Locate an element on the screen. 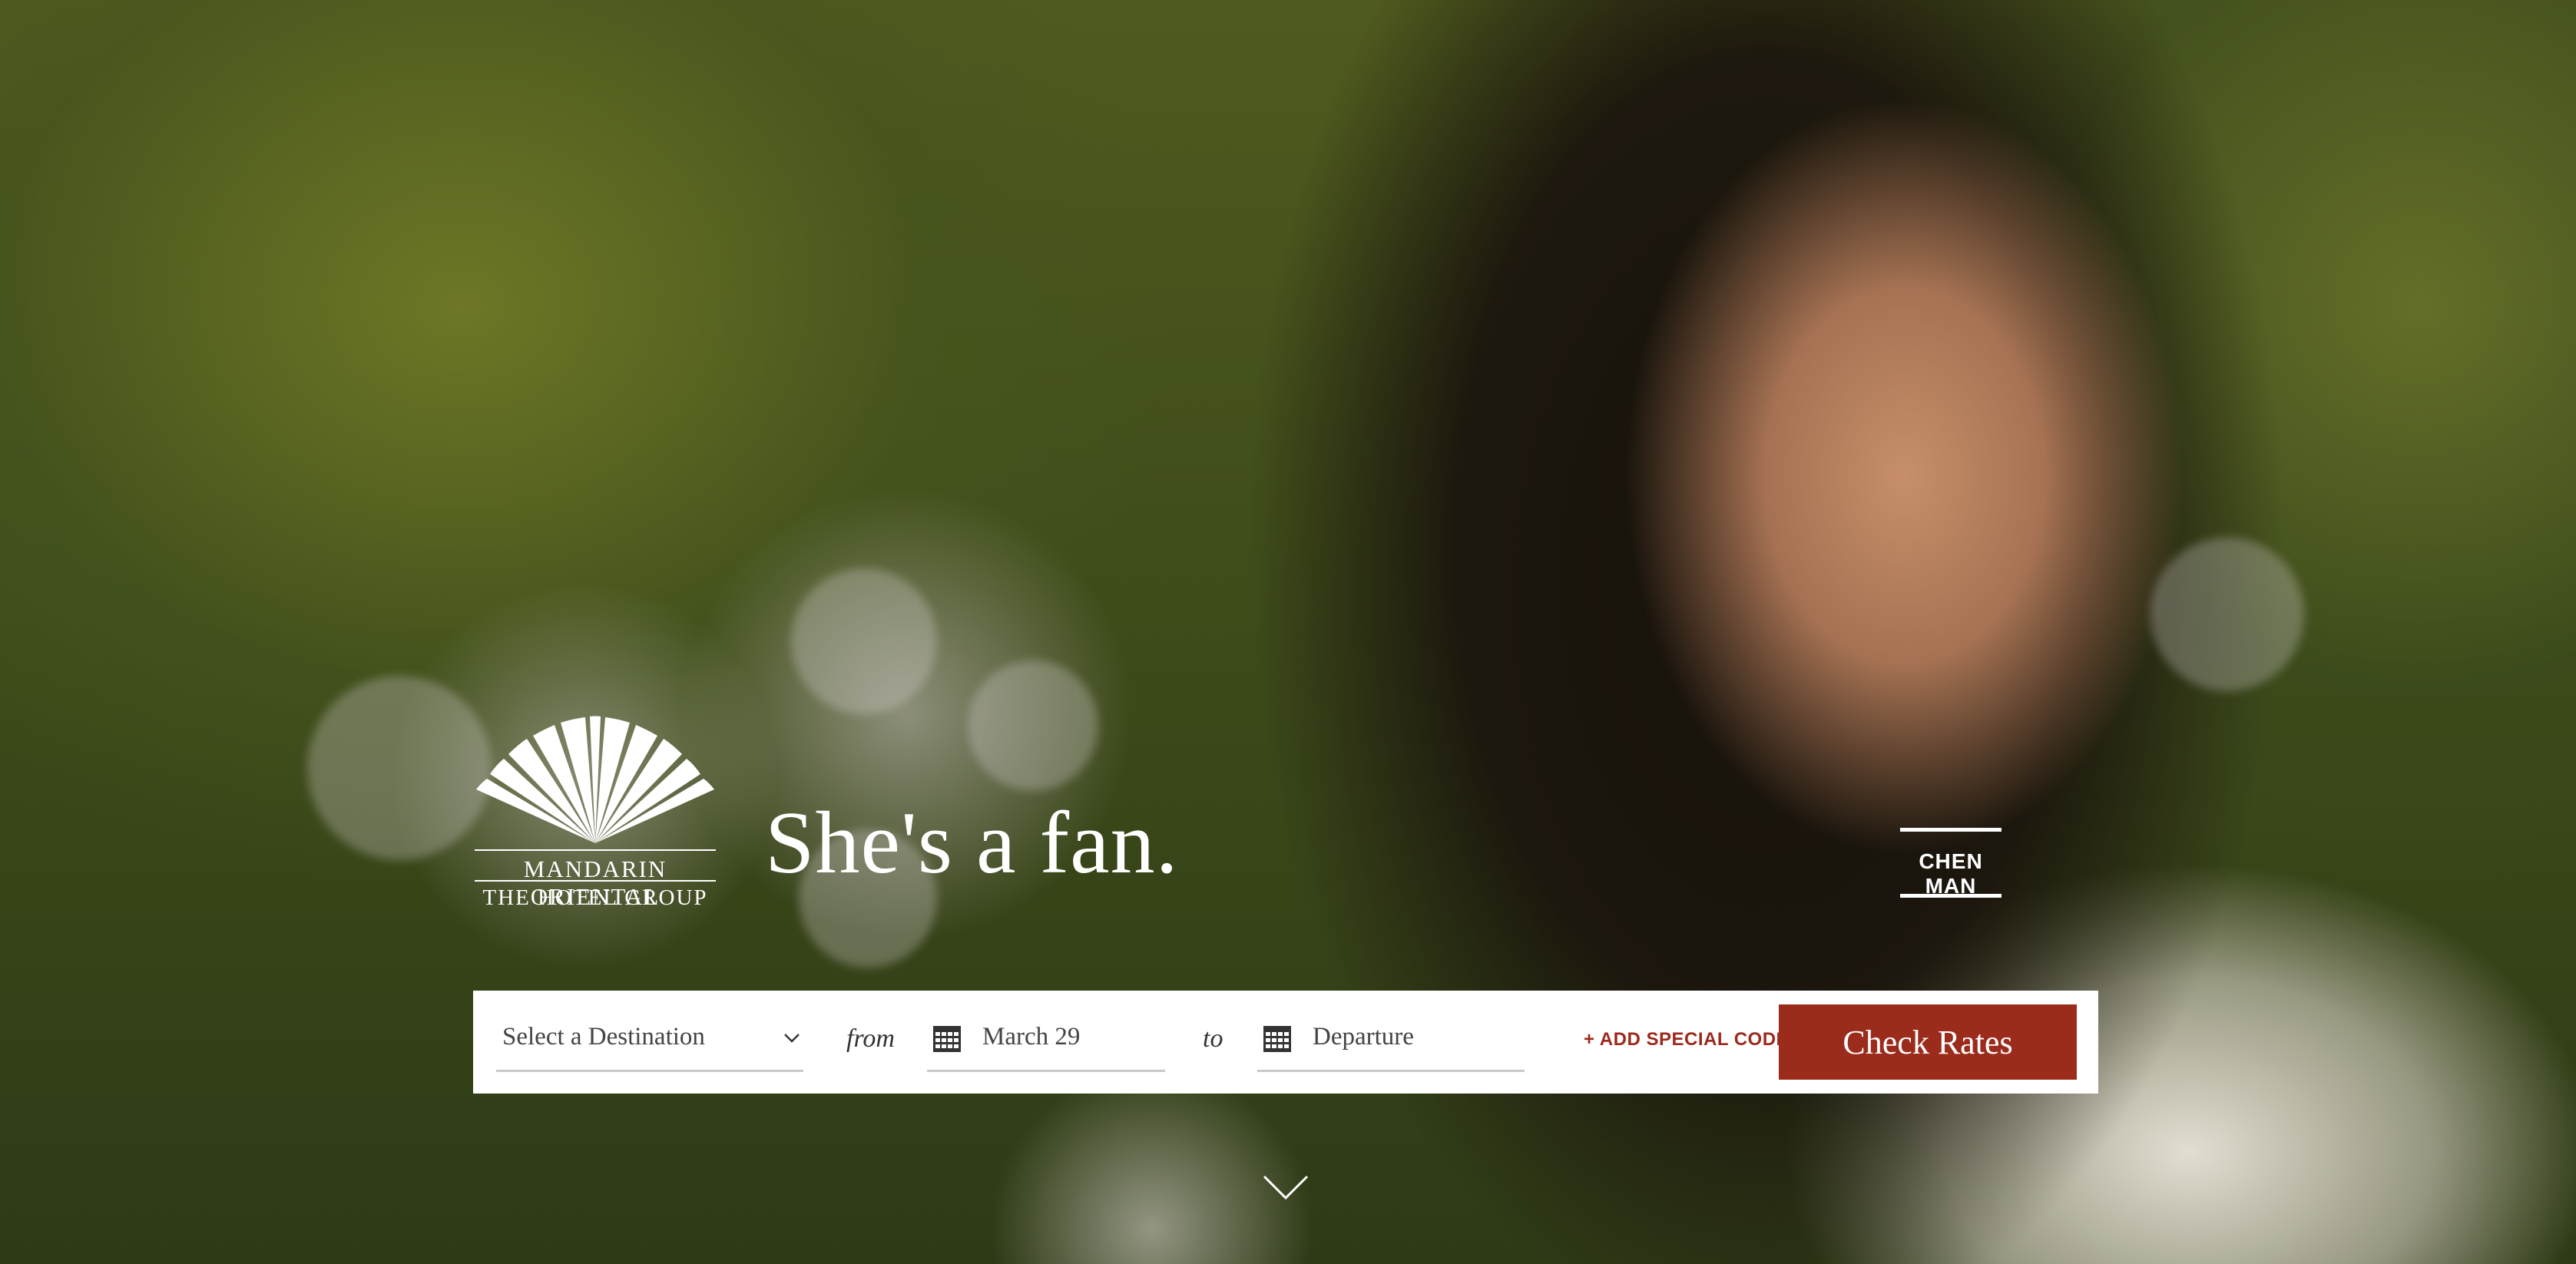  destination-placeholder: Select a Destination is located at coordinates (603, 1037).